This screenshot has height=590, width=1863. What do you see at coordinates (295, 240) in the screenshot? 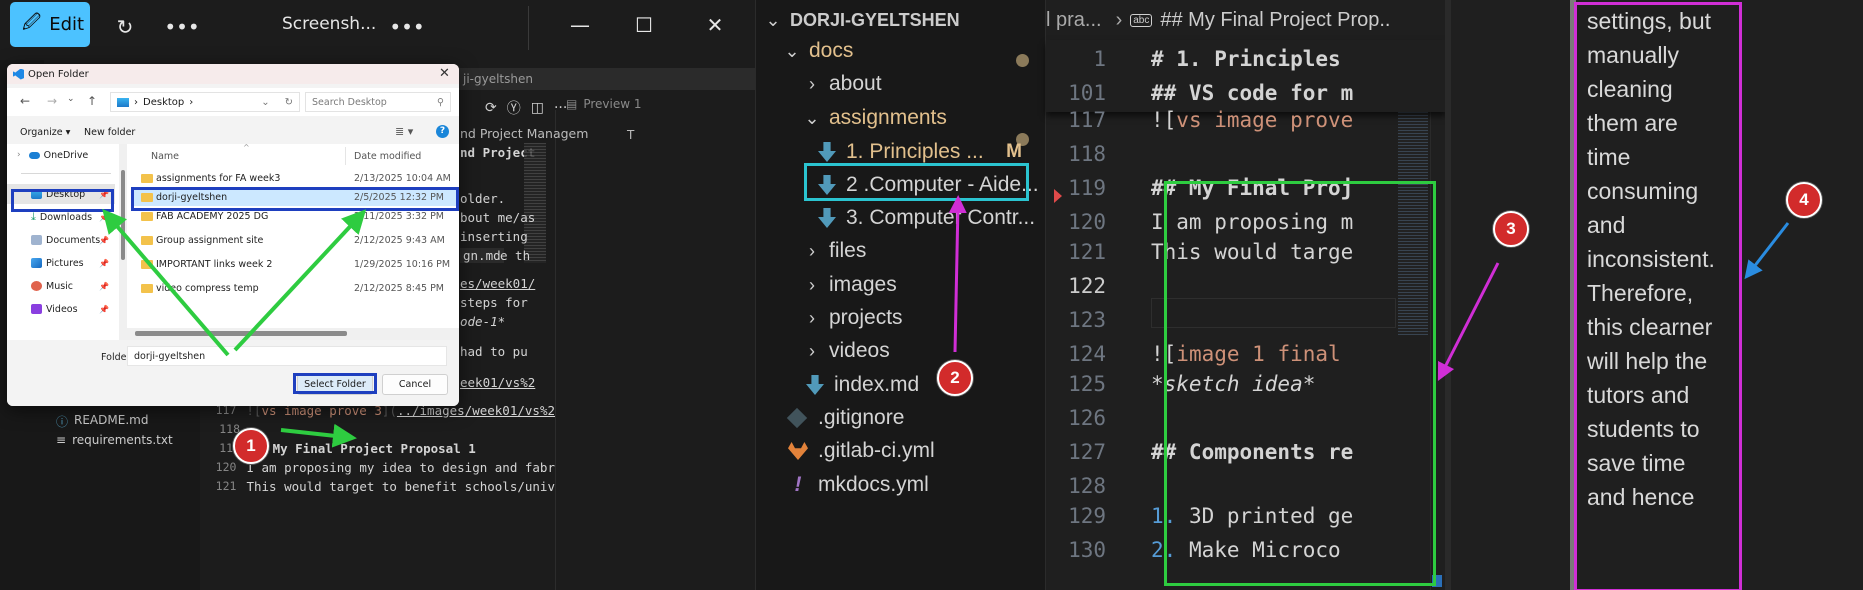
I see `file-row: Group assignment site 2/12/2025 9:43 AM` at bounding box center [295, 240].